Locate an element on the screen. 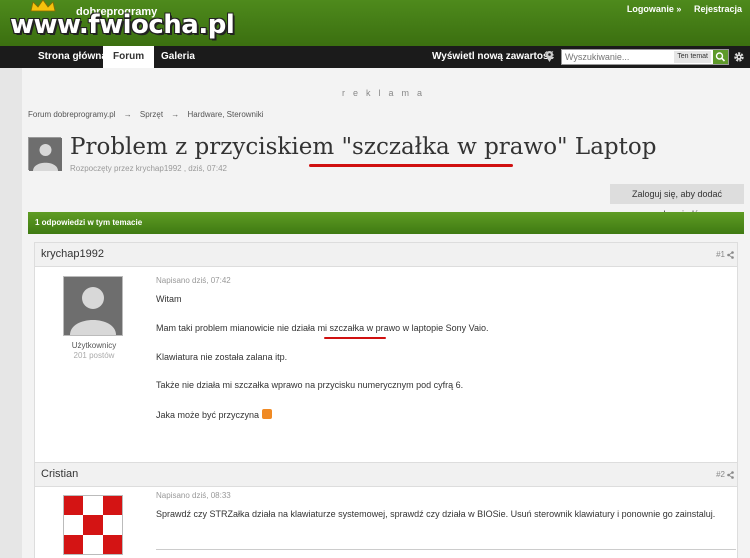  topic-author-avatar is located at coordinates (45, 154).